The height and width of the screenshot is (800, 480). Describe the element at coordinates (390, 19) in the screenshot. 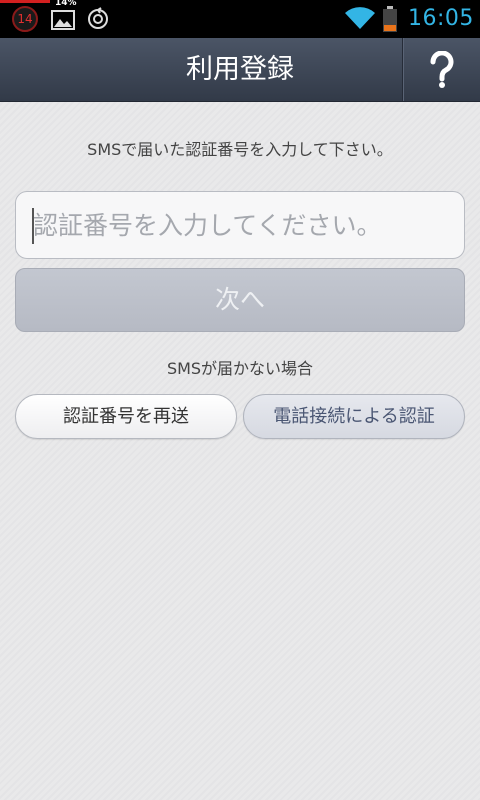

I see `battery-icon` at that location.